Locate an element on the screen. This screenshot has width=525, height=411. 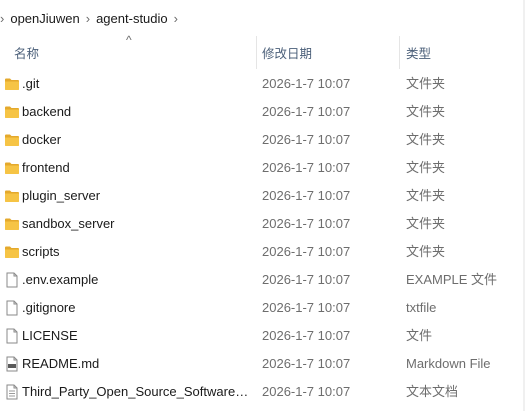
file-name: sandbox_server is located at coordinates (68, 223).